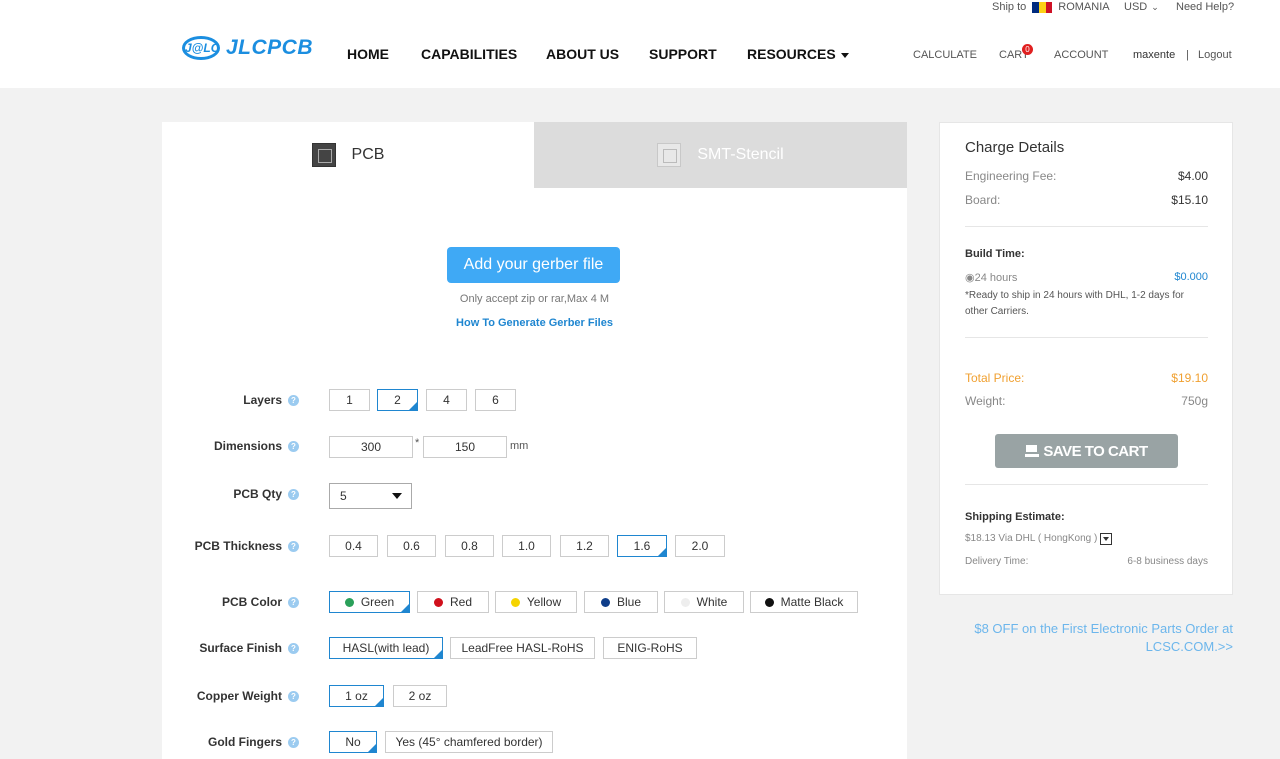  I want to click on currency-value: USD, so click(1136, 7).